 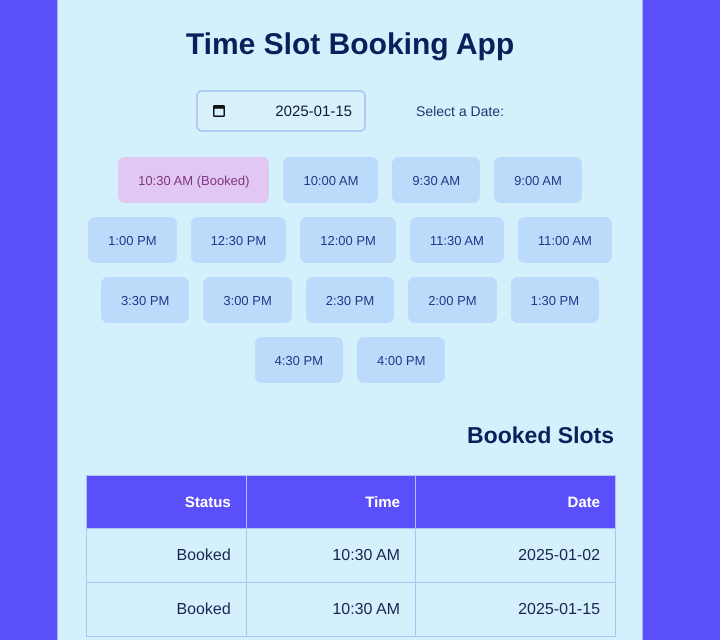 I want to click on time-slot-button: 11:30 AM, so click(x=457, y=240).